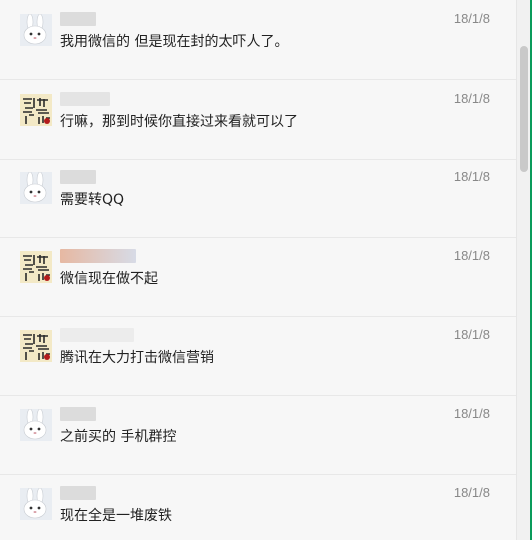 This screenshot has width=532, height=540. What do you see at coordinates (258, 198) in the screenshot?
I see `message-item: 18/1/8 需要转QQ` at bounding box center [258, 198].